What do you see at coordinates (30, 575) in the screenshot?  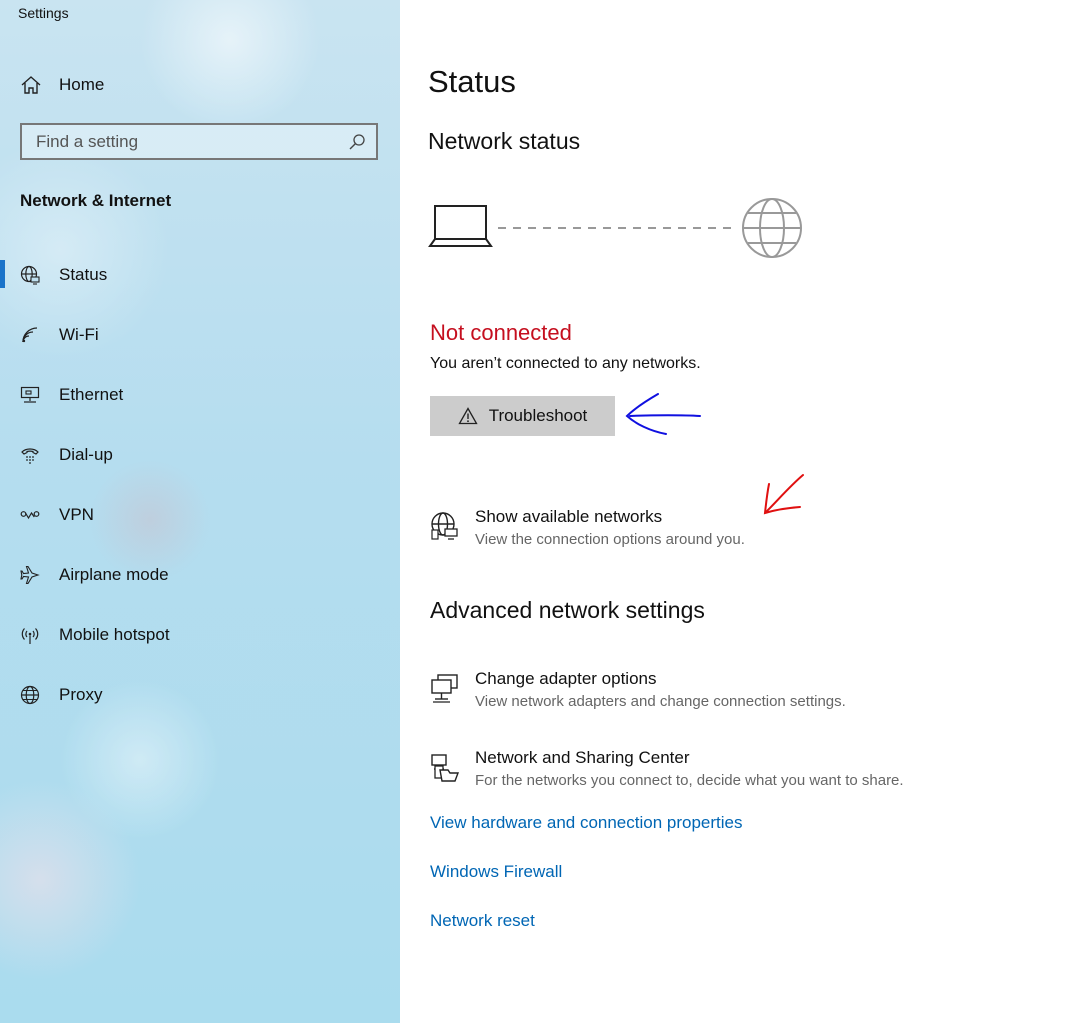 I see `airplane-icon` at bounding box center [30, 575].